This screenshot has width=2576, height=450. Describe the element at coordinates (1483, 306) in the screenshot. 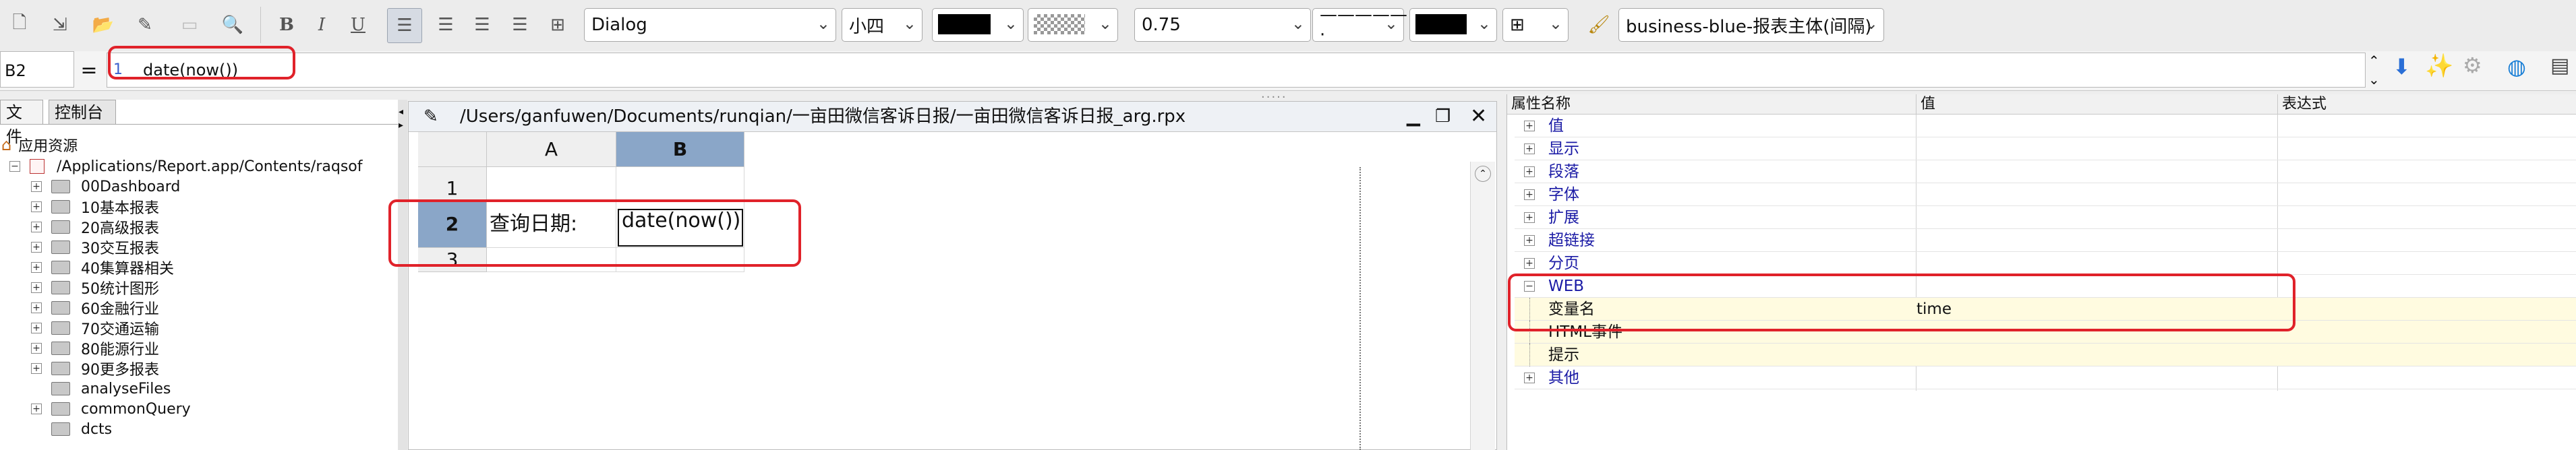

I see `editor-vertical-scrollbar: ⌃` at that location.